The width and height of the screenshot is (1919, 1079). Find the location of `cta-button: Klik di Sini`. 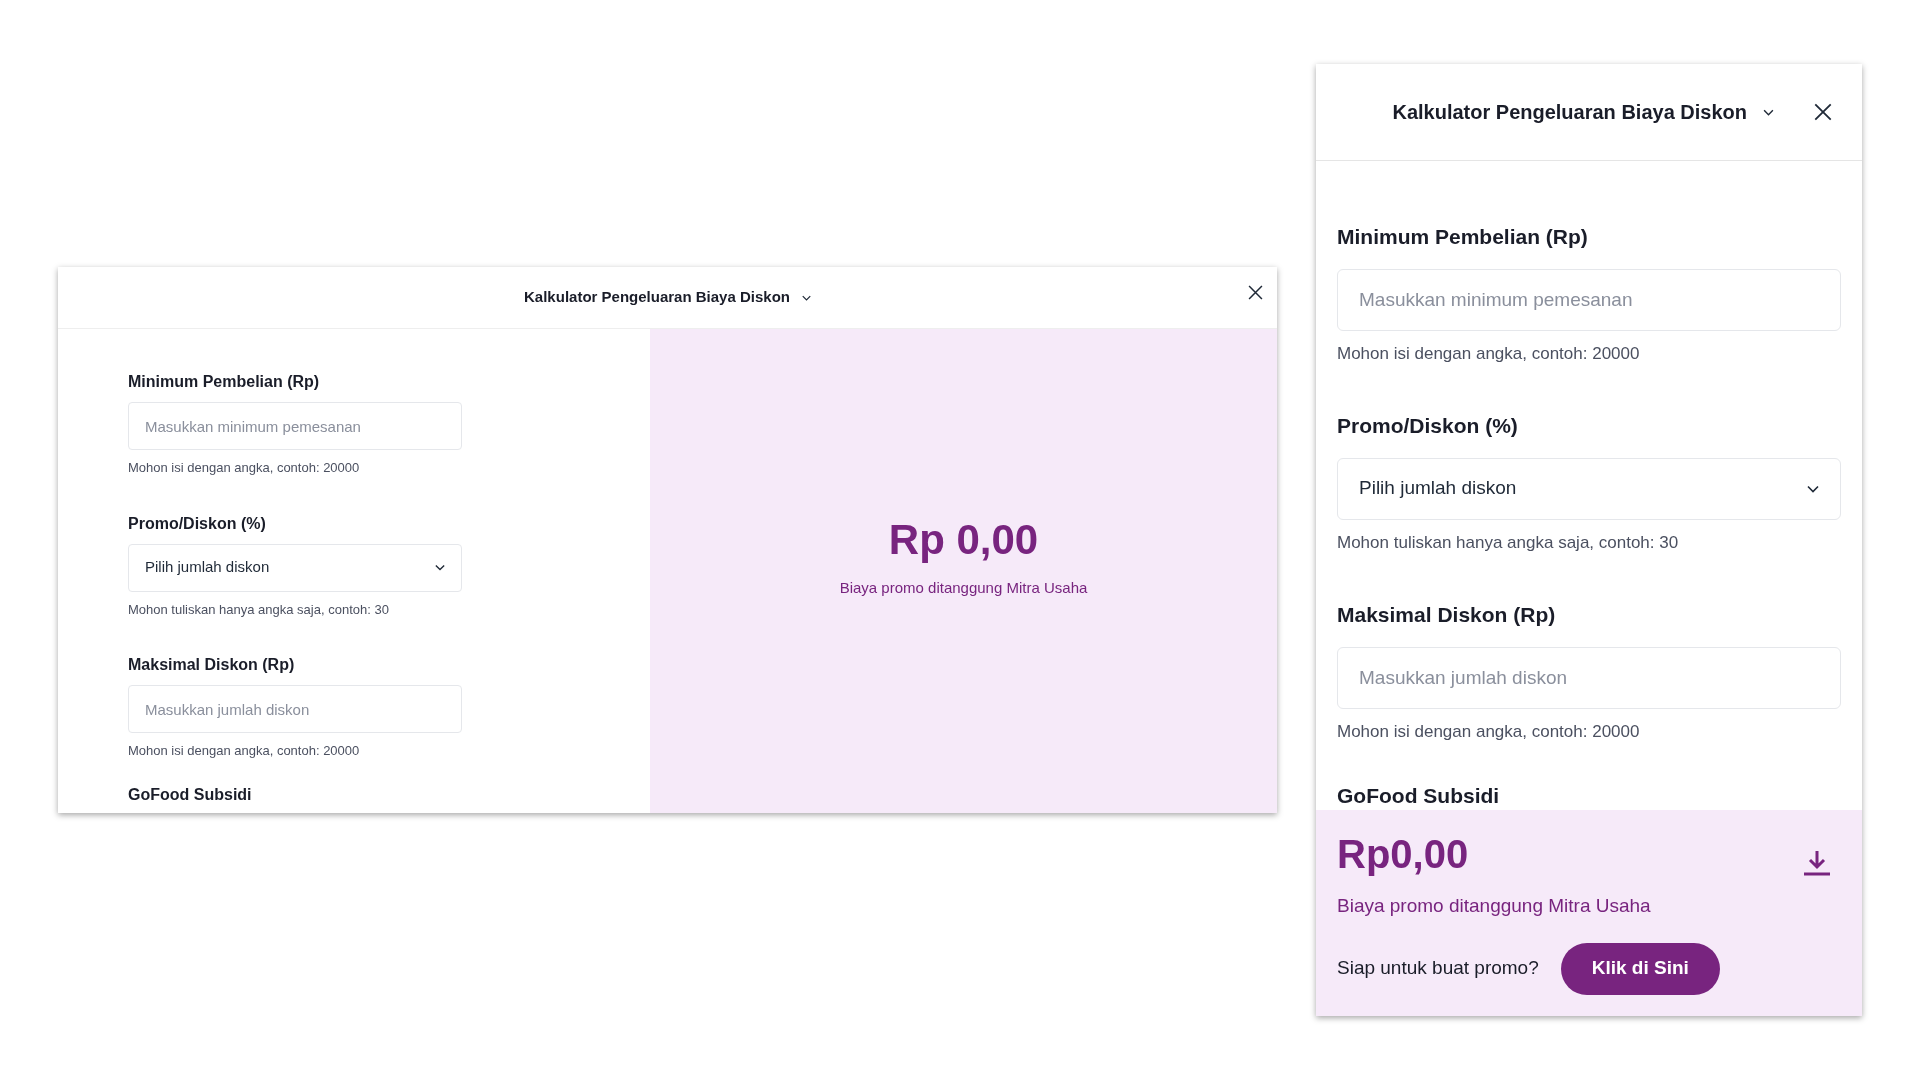

cta-button: Klik di Sini is located at coordinates (1640, 968).